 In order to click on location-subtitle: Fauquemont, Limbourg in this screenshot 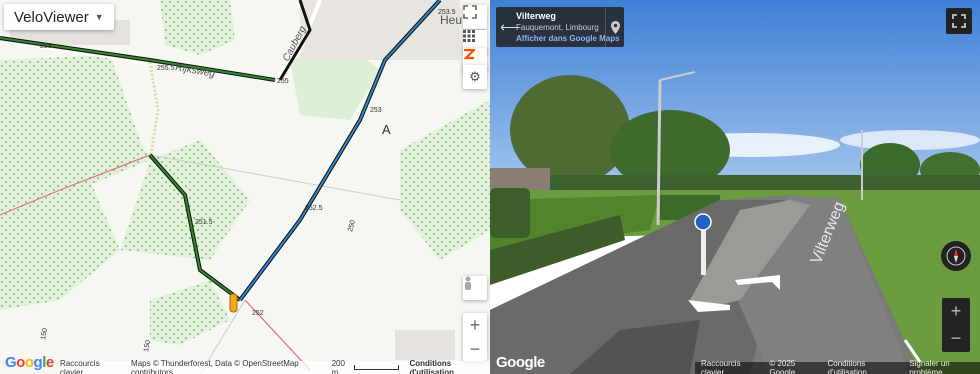, I will do `click(557, 27)`.